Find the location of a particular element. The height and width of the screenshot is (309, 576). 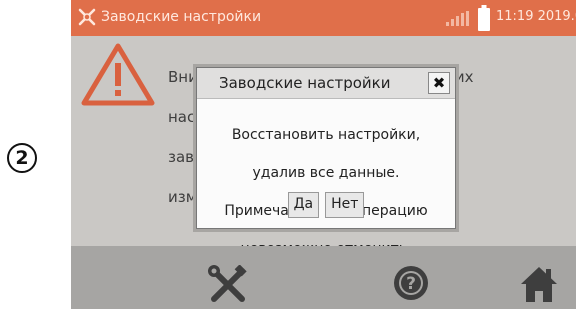

status-bar: Заводские настройки 11:19 2019.02.10 is located at coordinates (323, 18).